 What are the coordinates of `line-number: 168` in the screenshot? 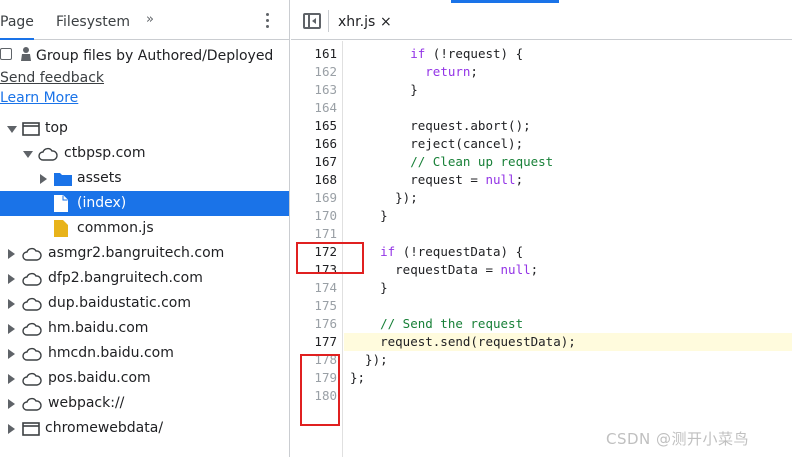 It's located at (314, 180).